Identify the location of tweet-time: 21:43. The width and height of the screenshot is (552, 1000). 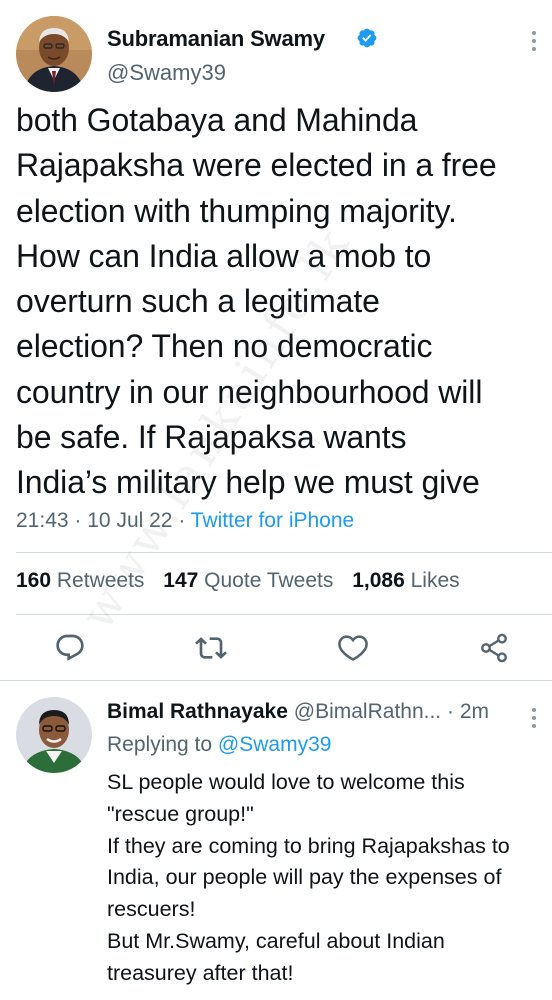
(42, 520).